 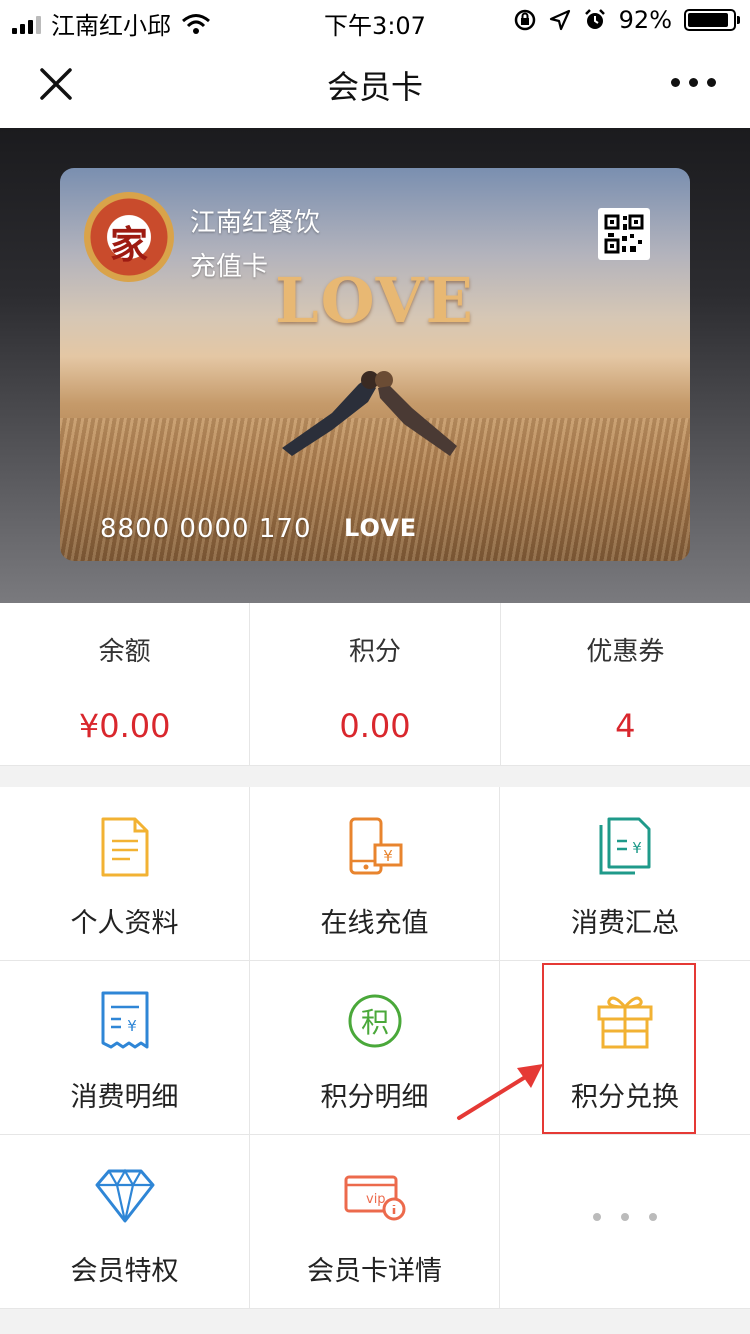 I want to click on qr-code-icon, so click(x=624, y=234).